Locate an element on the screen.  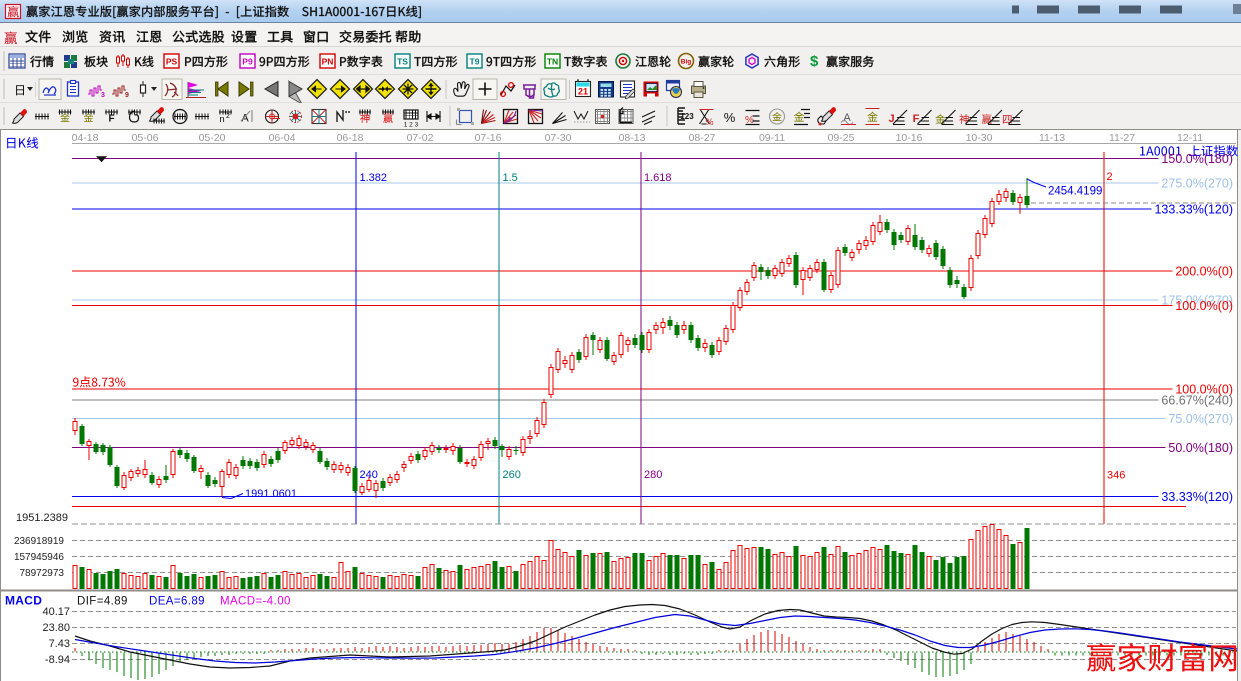
svg-text: 75.0%(270) is located at coordinates (1200, 419).